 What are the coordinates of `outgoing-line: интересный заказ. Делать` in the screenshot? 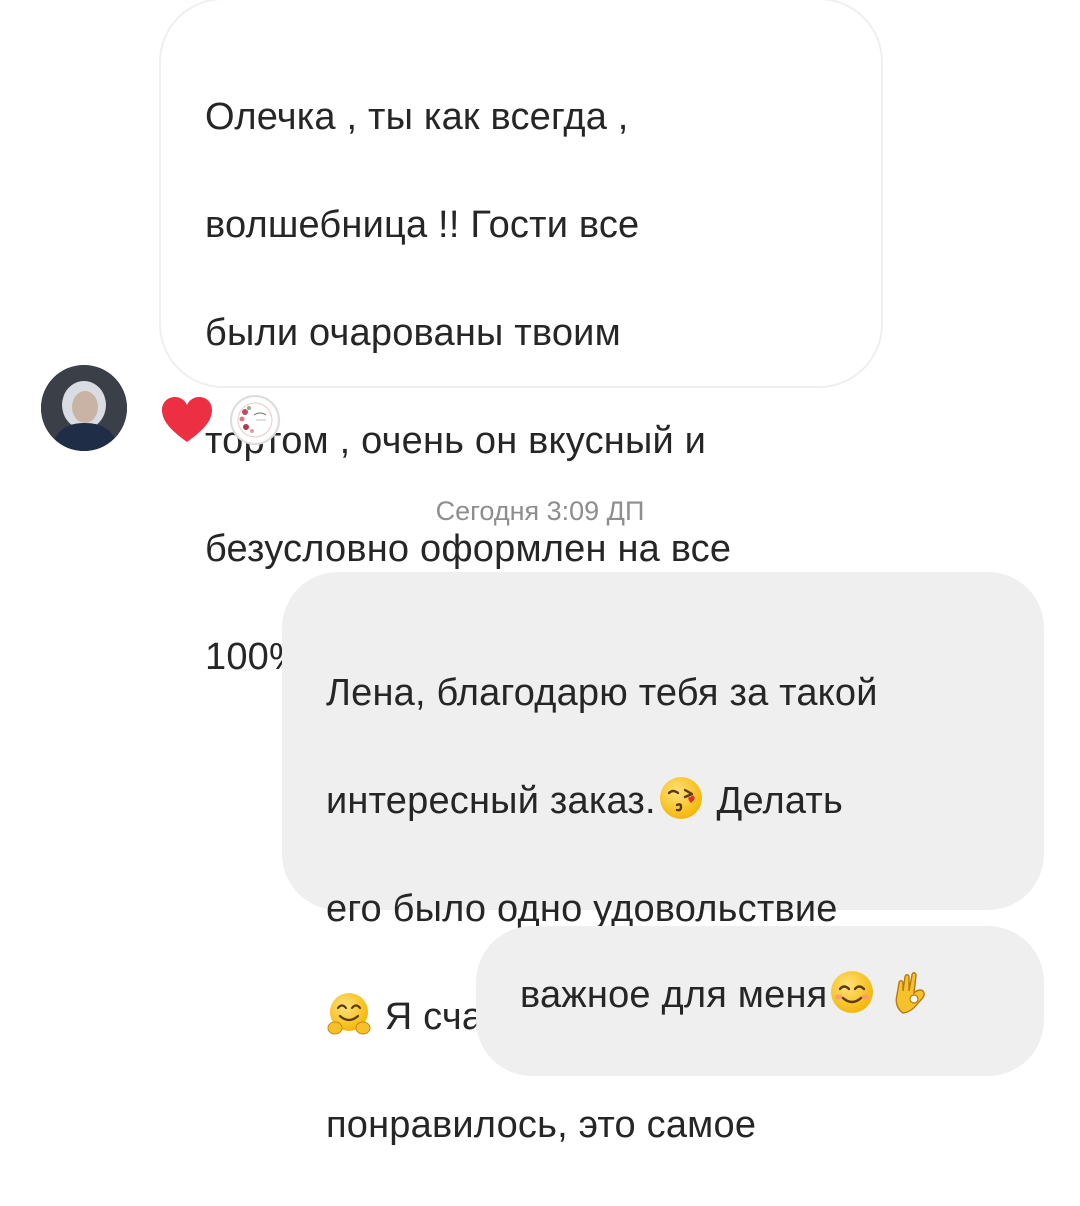 It's located at (665, 801).